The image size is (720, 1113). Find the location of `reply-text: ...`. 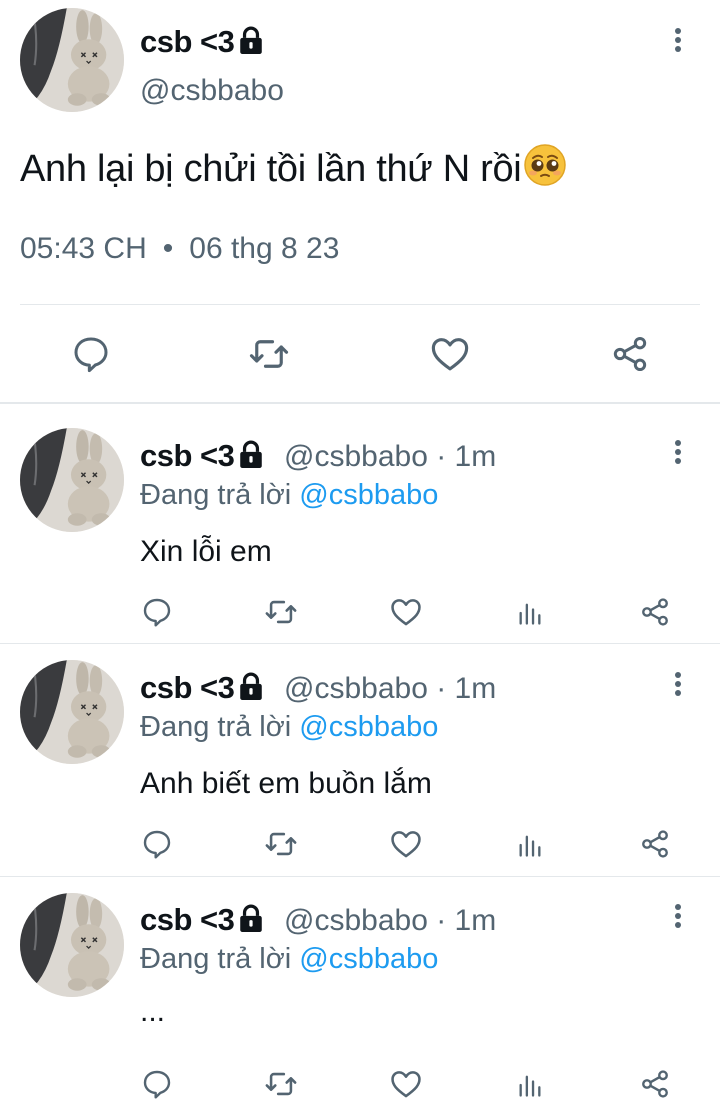

reply-text: ... is located at coordinates (153, 1011).